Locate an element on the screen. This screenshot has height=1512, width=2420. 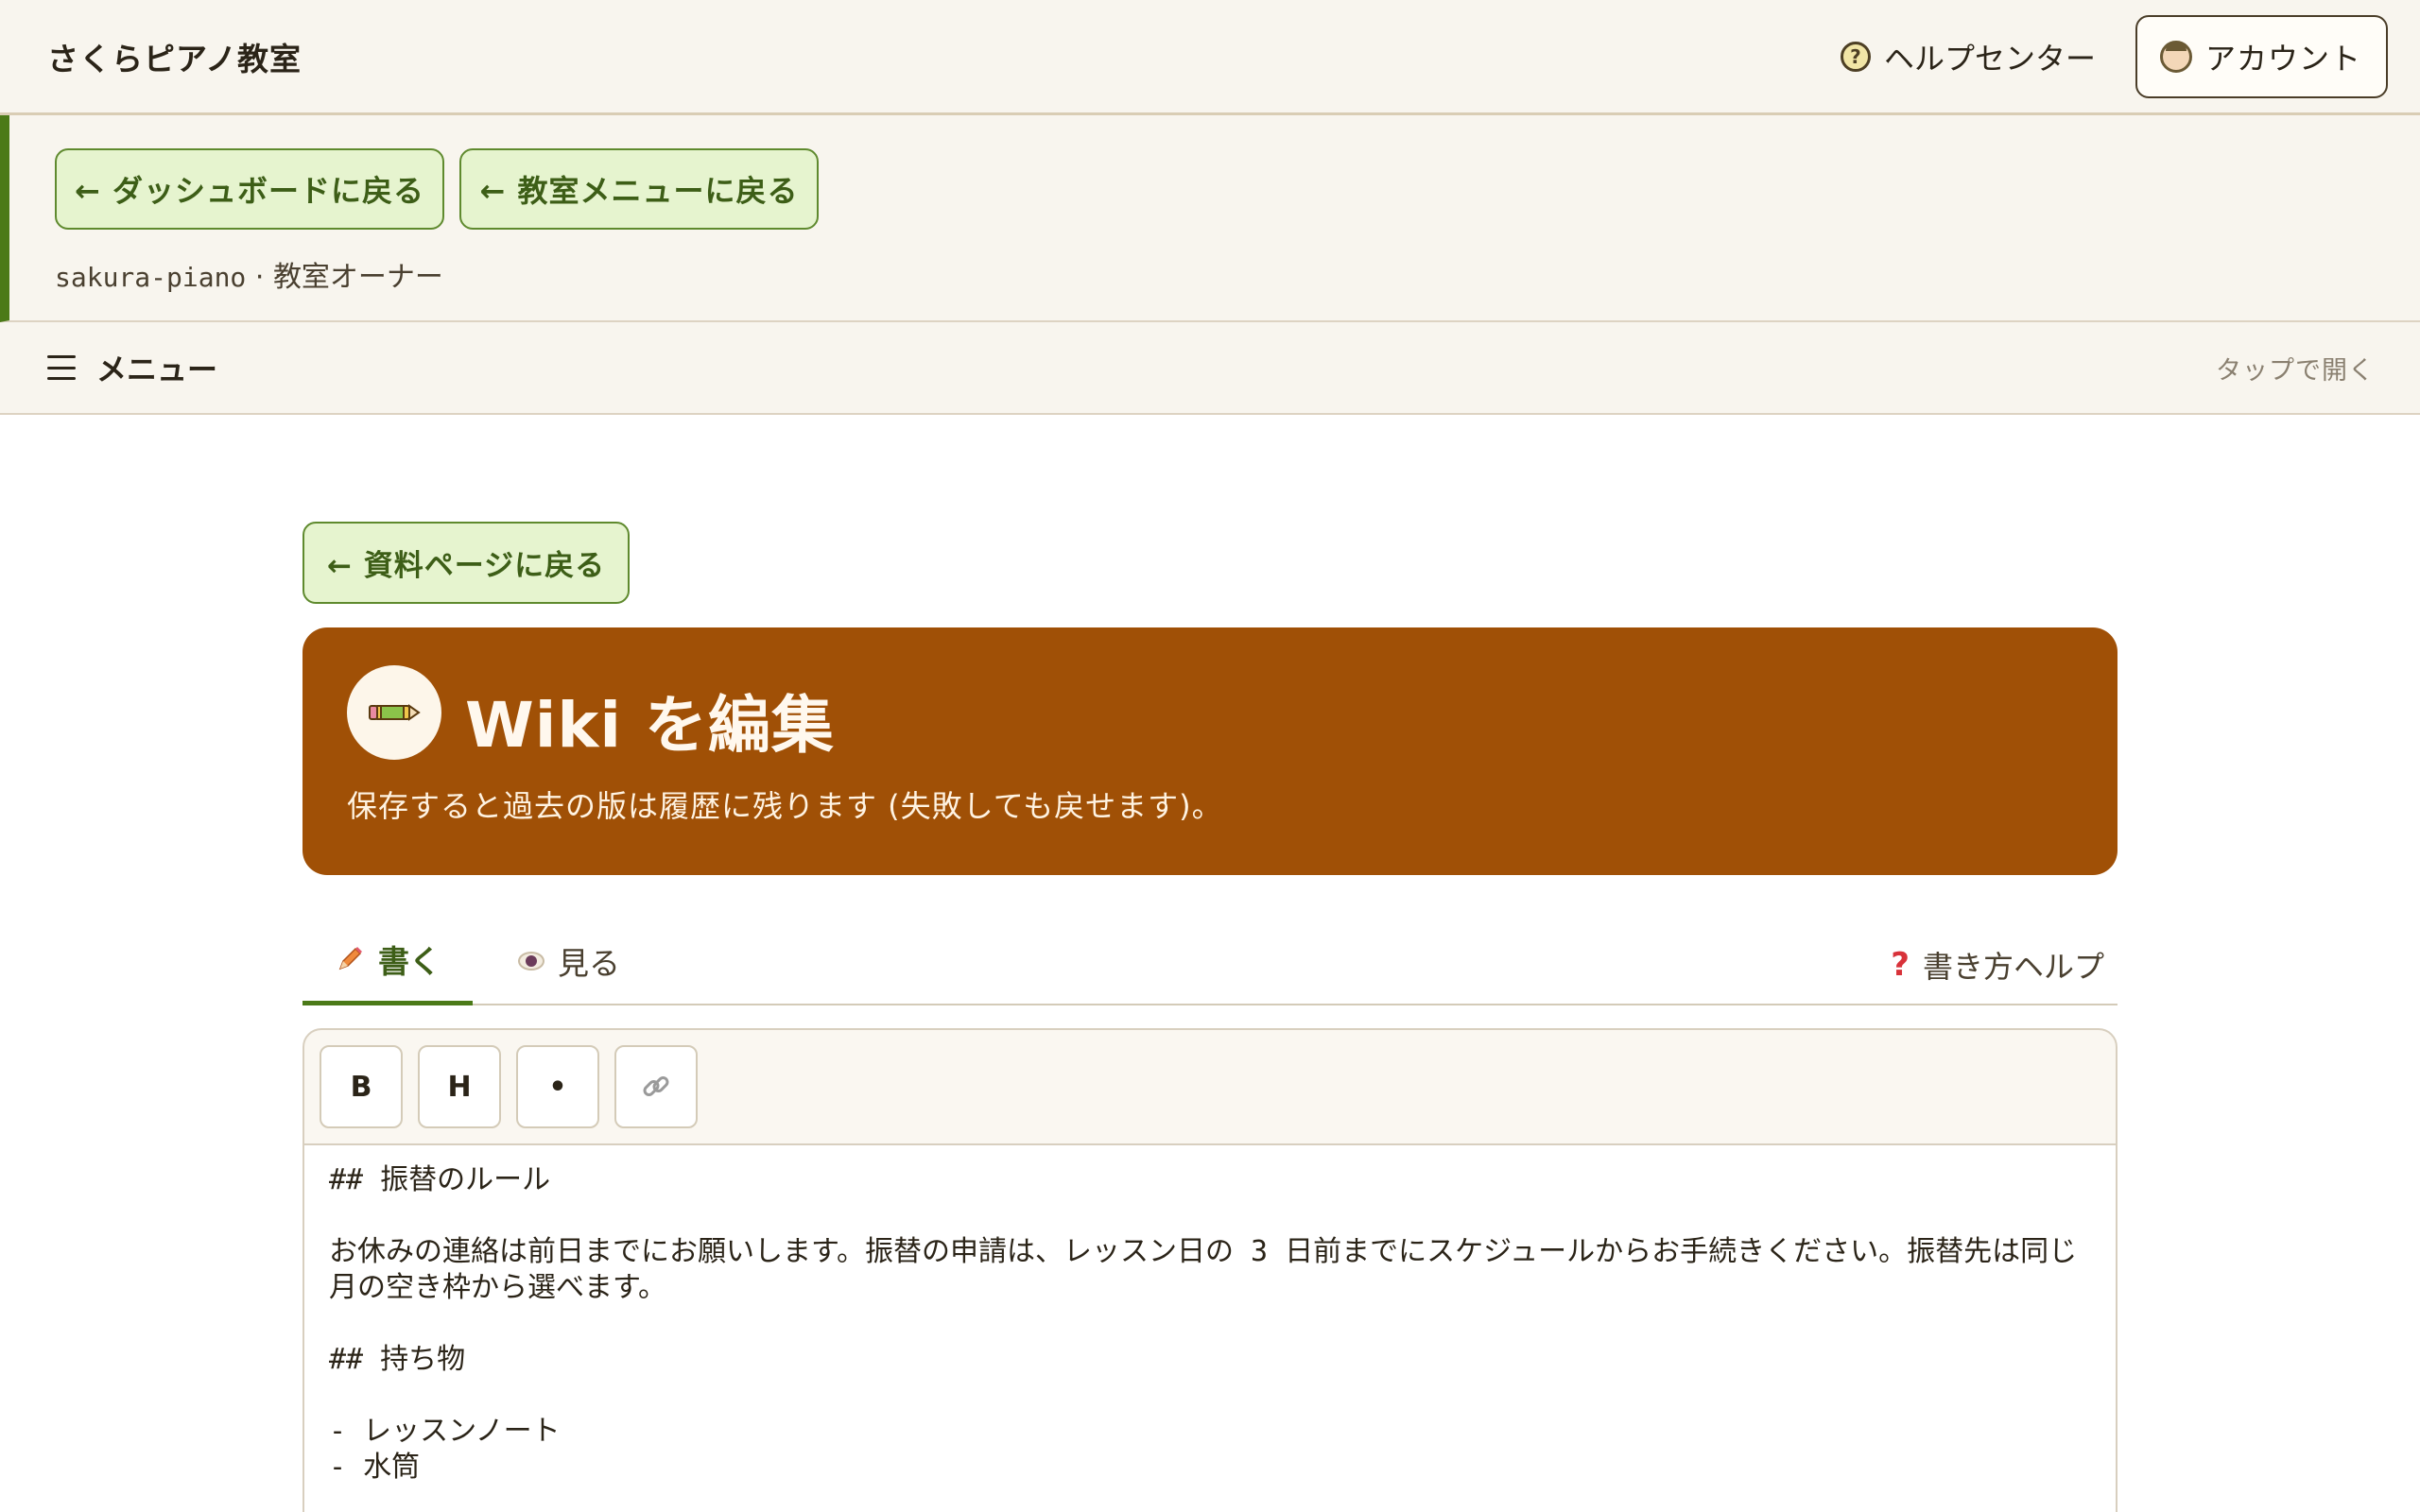
help-center-label: ヘルプセンター is located at coordinates (1989, 58).